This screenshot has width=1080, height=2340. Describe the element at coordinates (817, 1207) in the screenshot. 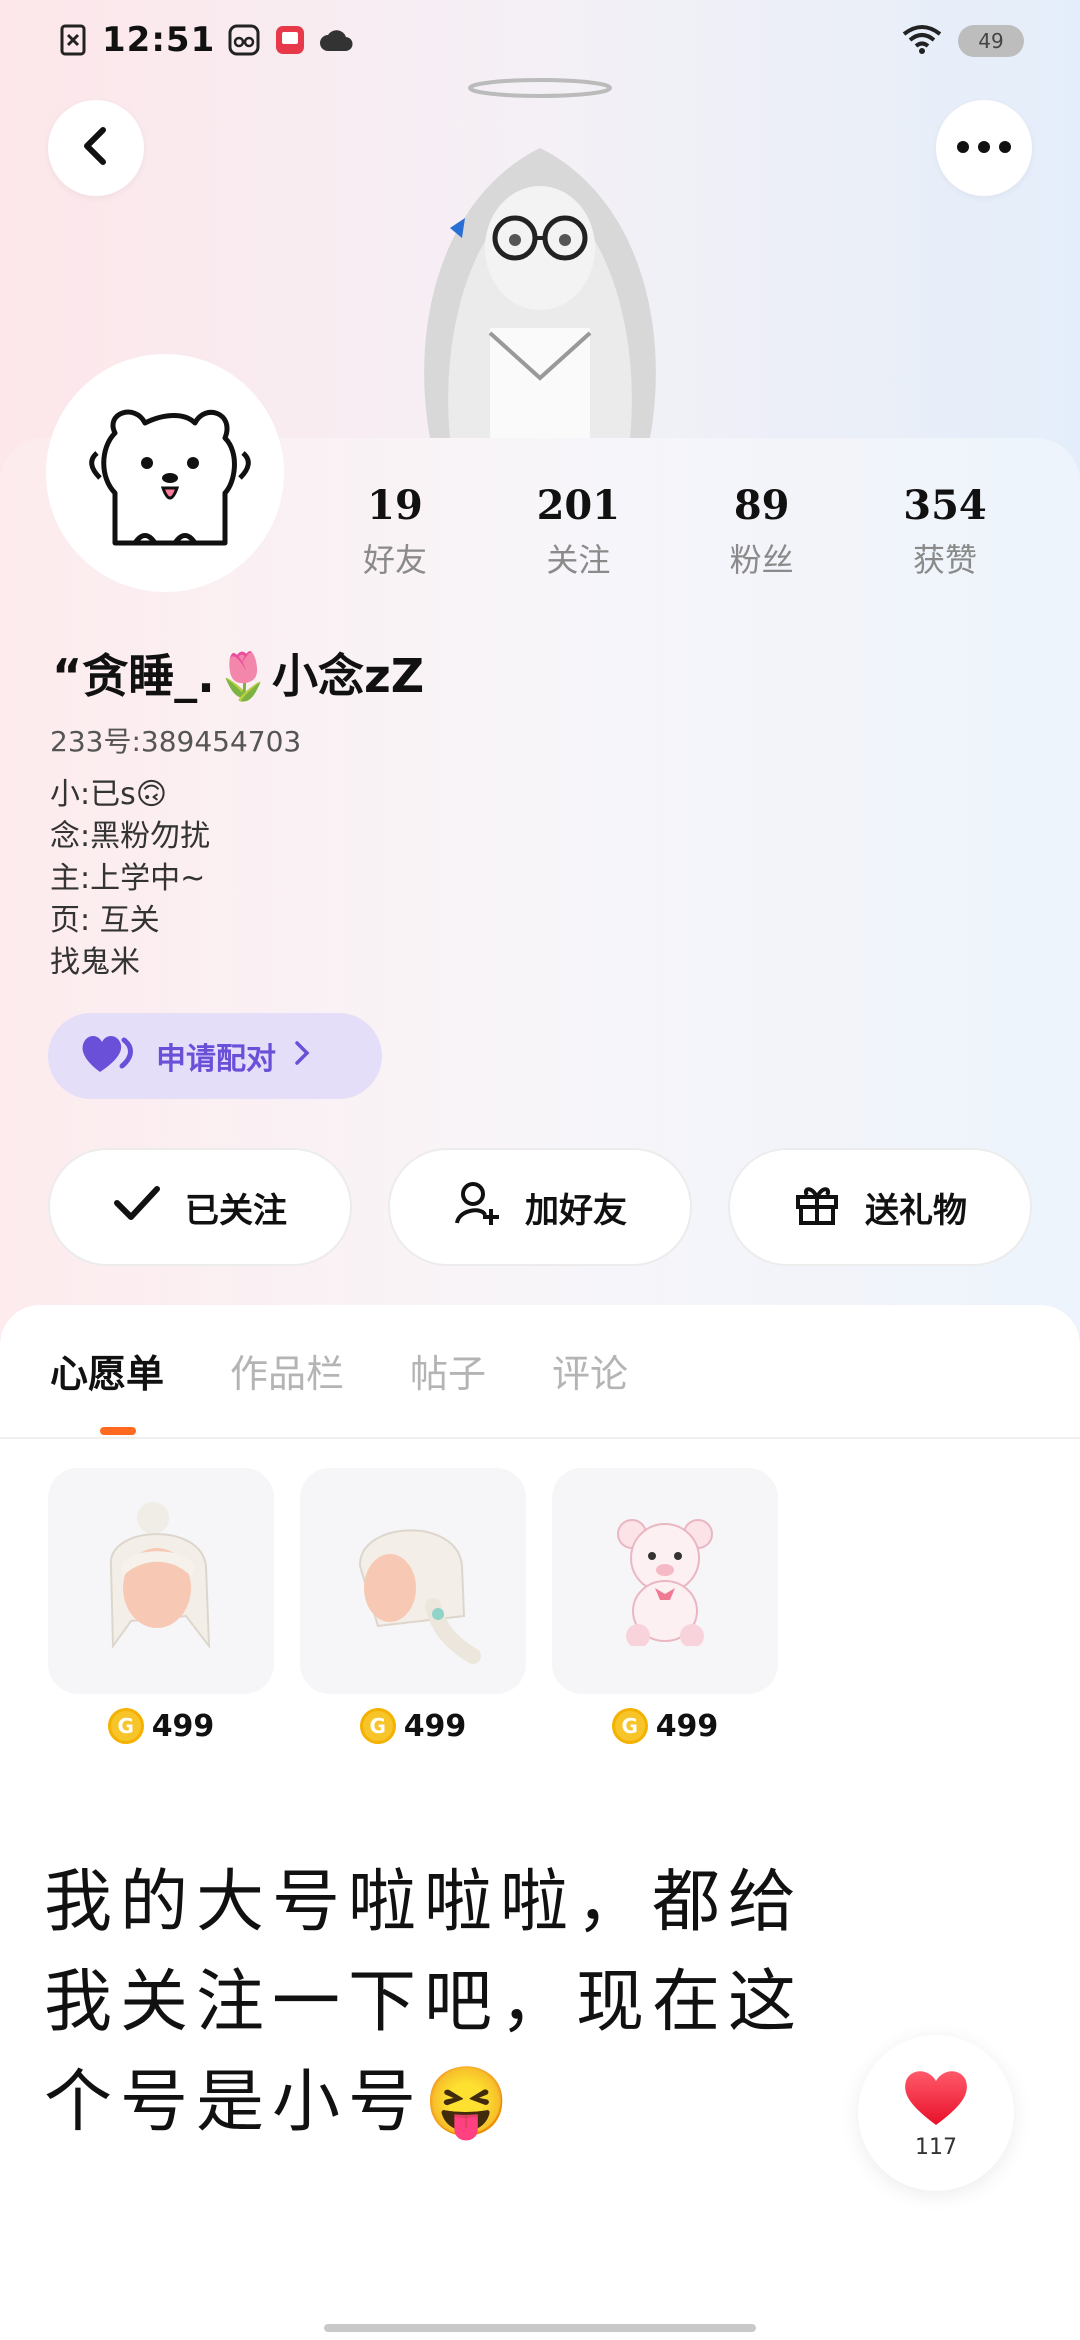

I see `gift-icon` at that location.